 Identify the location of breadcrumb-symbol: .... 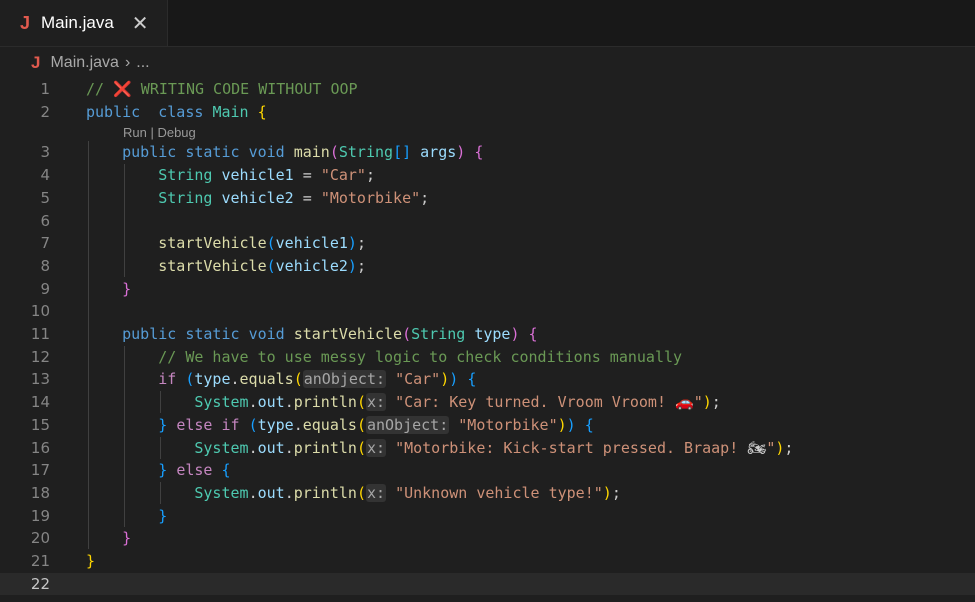
(142, 63).